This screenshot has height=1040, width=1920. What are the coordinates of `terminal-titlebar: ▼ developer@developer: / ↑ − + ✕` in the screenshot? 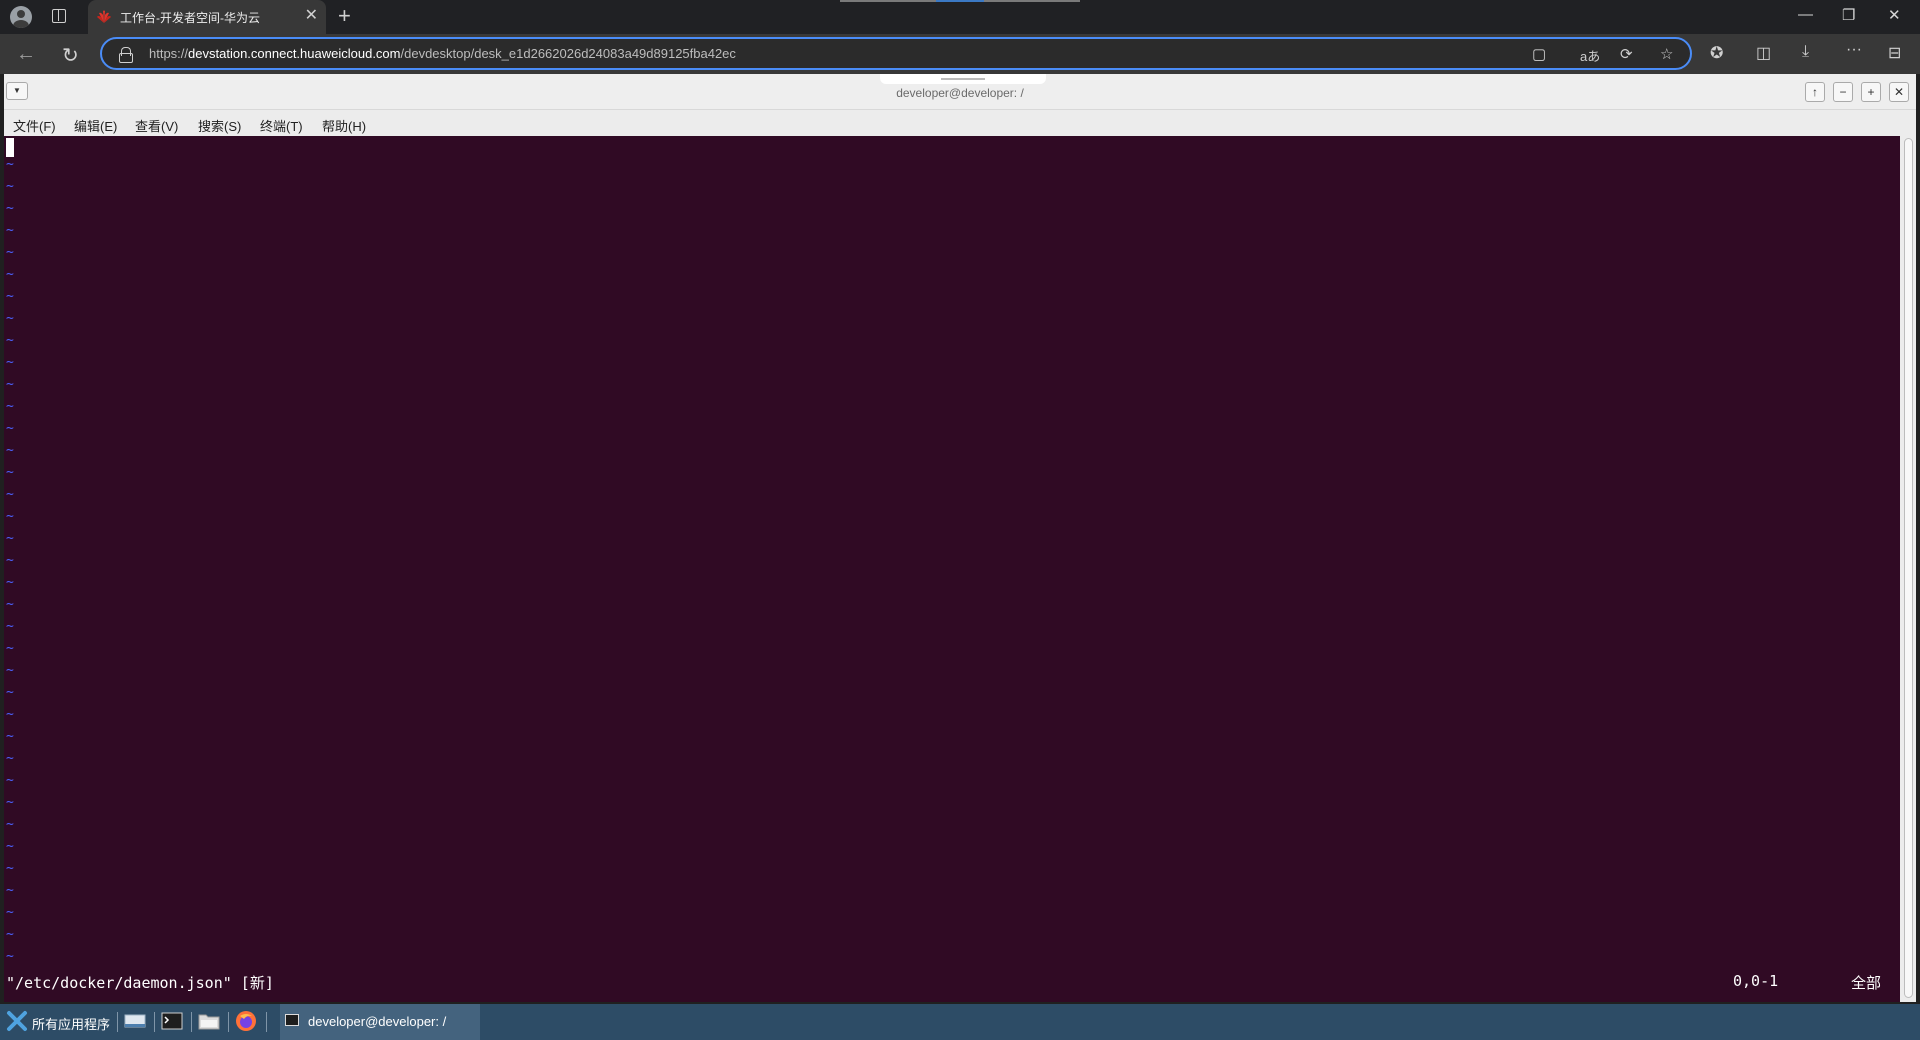 It's located at (960, 92).